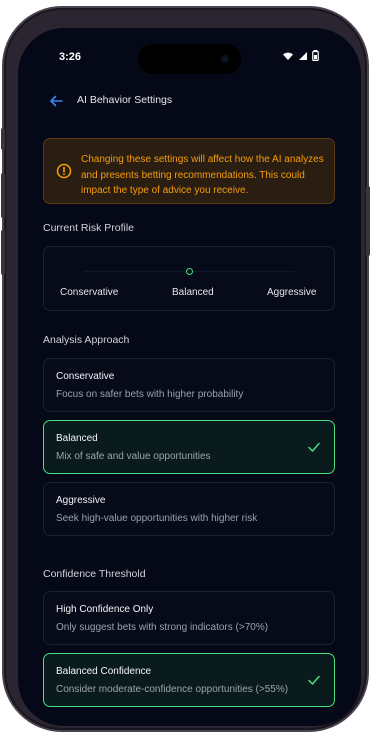 This screenshot has height=738, width=371. What do you see at coordinates (288, 56) in the screenshot?
I see `wifi-icon` at bounding box center [288, 56].